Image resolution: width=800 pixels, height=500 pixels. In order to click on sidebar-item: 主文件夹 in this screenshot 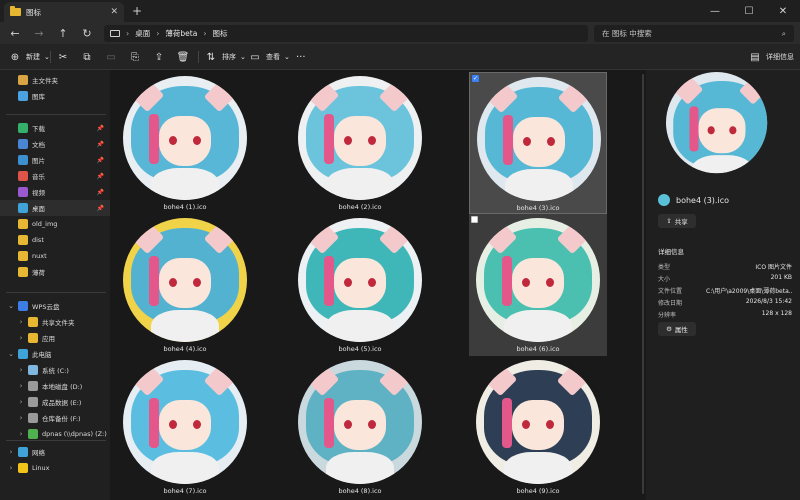, I will do `click(55, 80)`.